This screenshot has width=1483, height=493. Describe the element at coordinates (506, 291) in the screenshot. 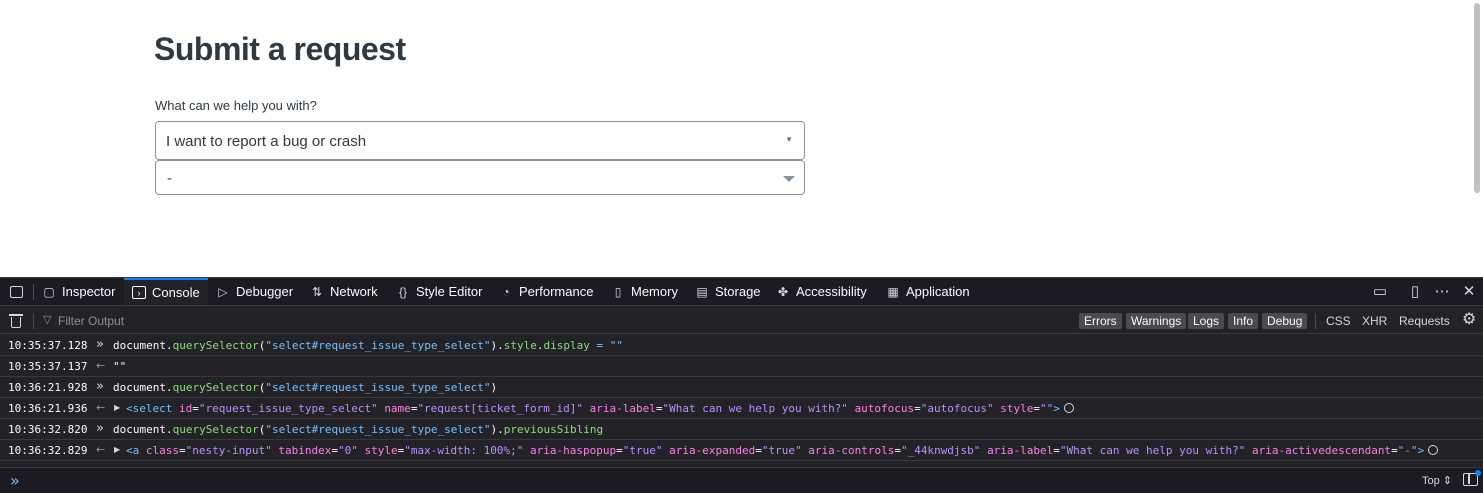

I see `performance-icon: ◔` at that location.